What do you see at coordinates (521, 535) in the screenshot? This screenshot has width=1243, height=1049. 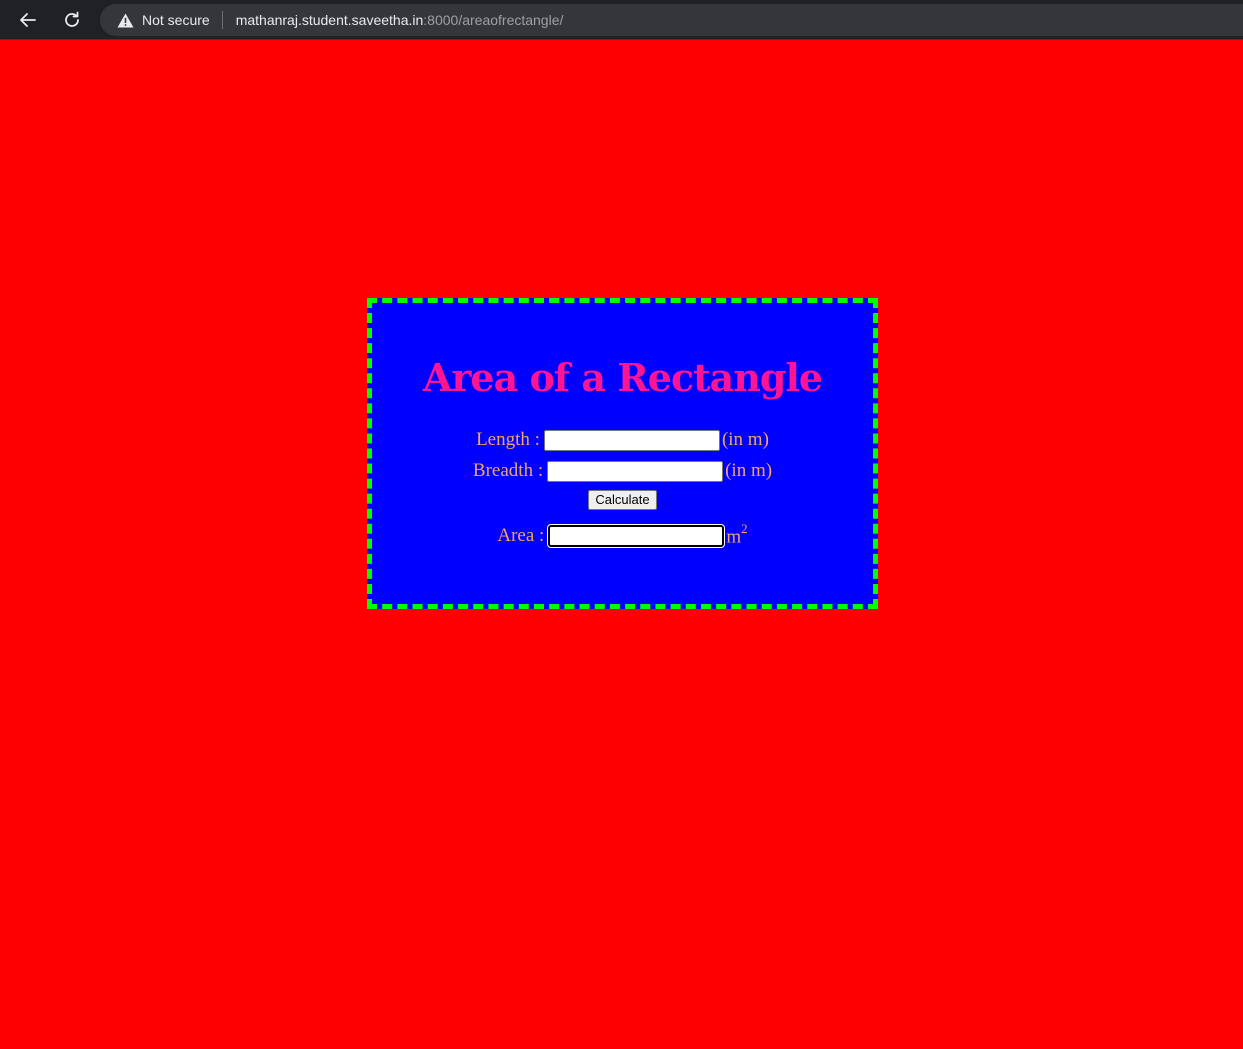 I see `area-label: Area :` at bounding box center [521, 535].